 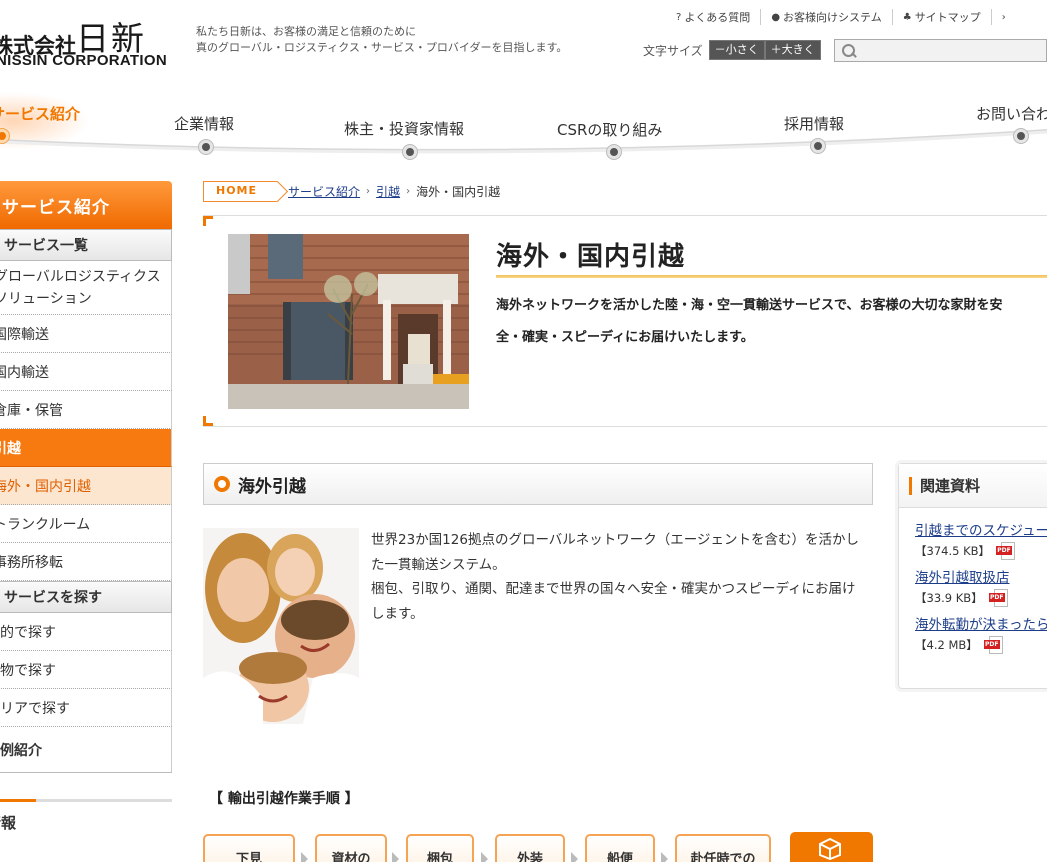 I want to click on gnav-dot-company, so click(x=206, y=147).